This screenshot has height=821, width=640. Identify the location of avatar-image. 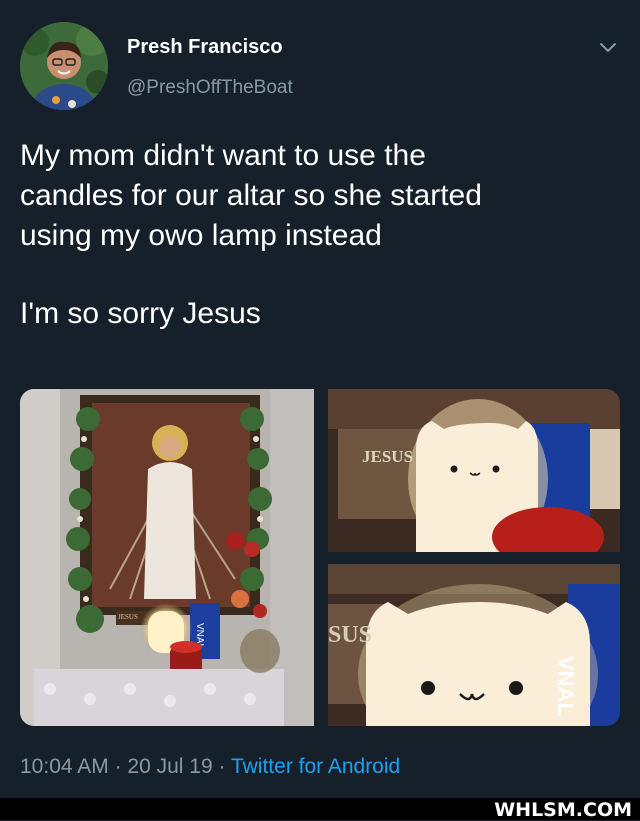
(64, 66).